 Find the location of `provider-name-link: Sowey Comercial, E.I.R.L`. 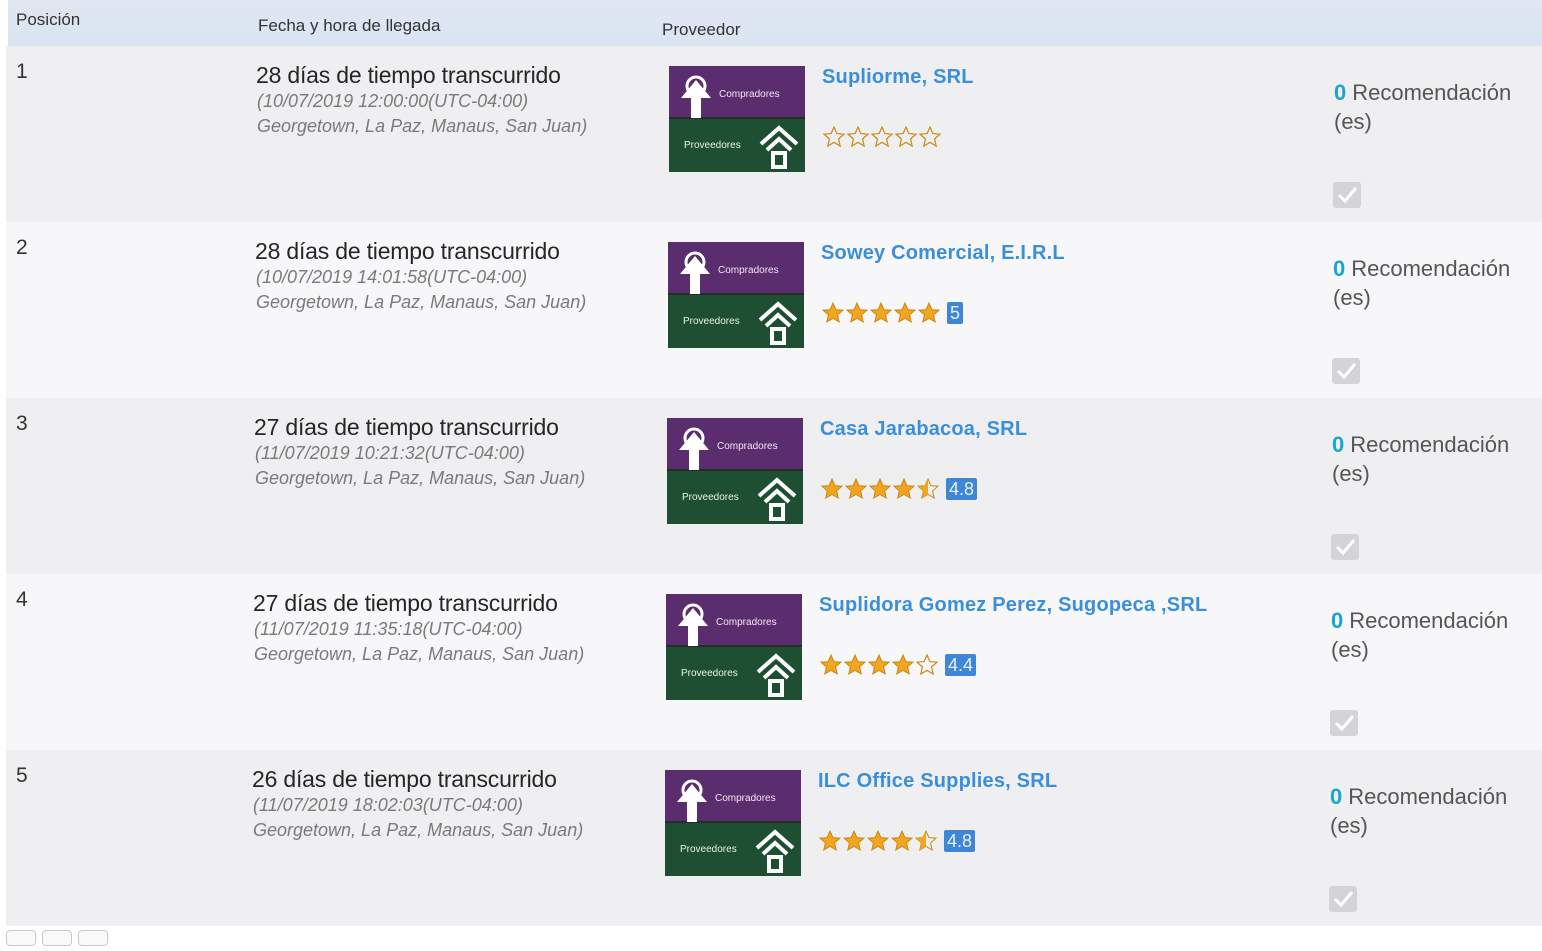

provider-name-link: Sowey Comercial, E.I.R.L is located at coordinates (943, 253).